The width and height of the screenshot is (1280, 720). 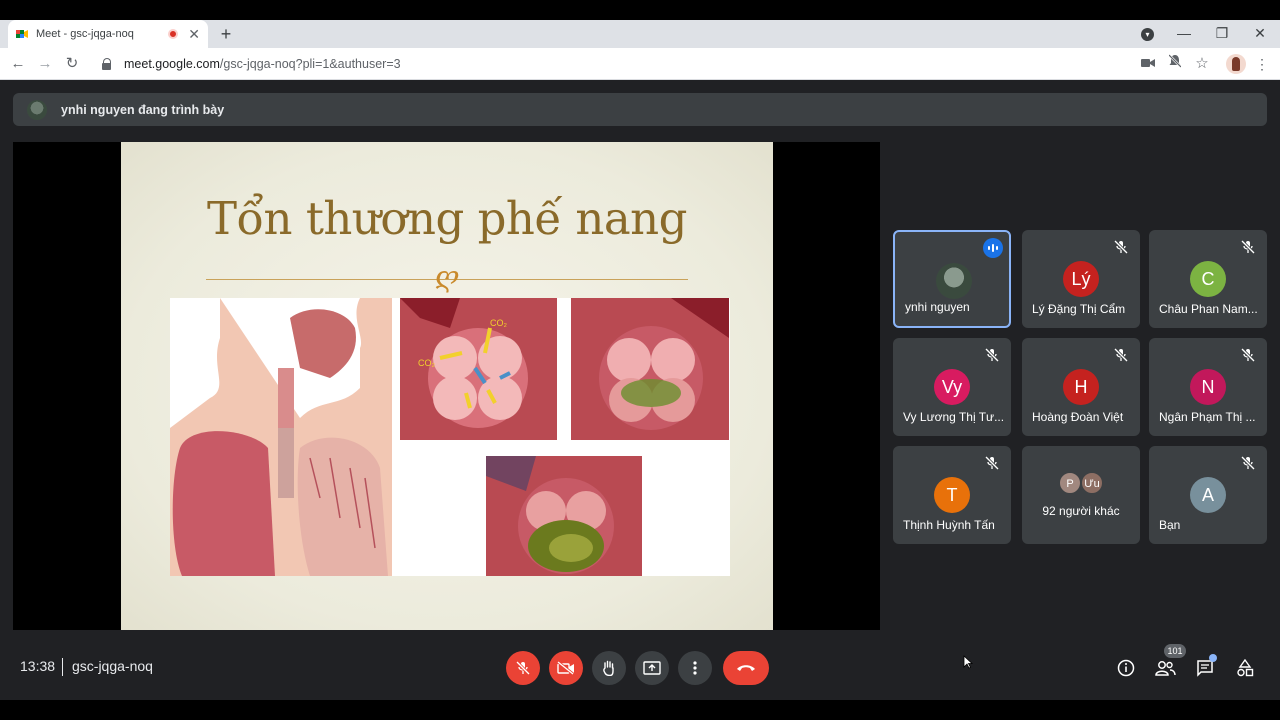 I want to click on new-tab-button: +, so click(x=226, y=34).